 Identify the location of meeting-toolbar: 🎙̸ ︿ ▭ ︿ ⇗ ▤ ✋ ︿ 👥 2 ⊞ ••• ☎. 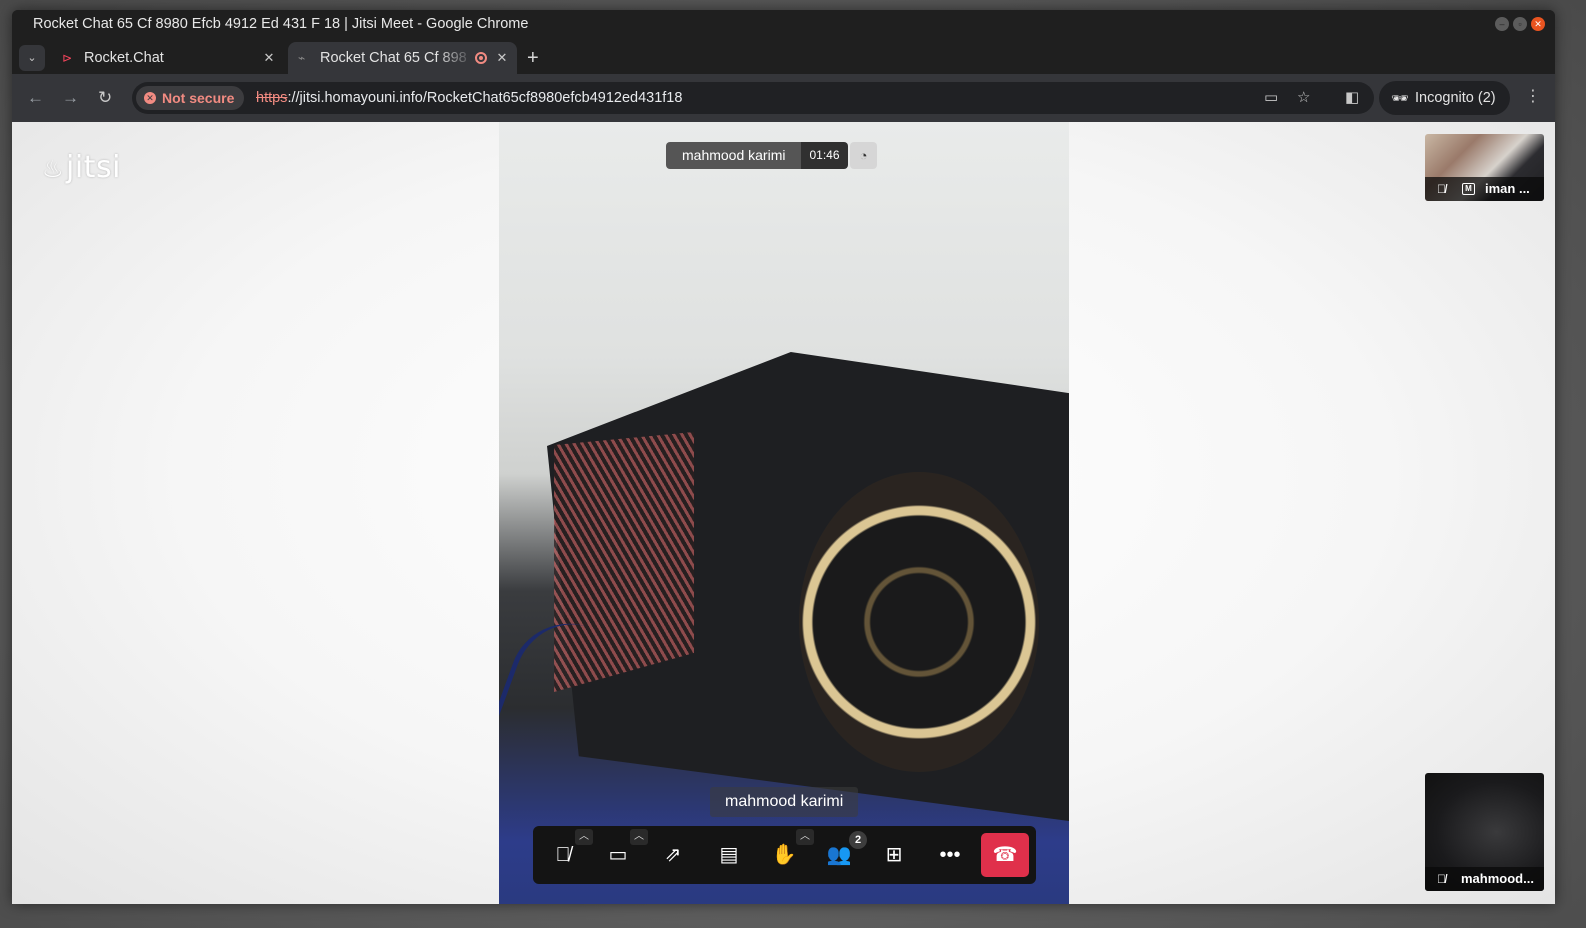
(784, 855).